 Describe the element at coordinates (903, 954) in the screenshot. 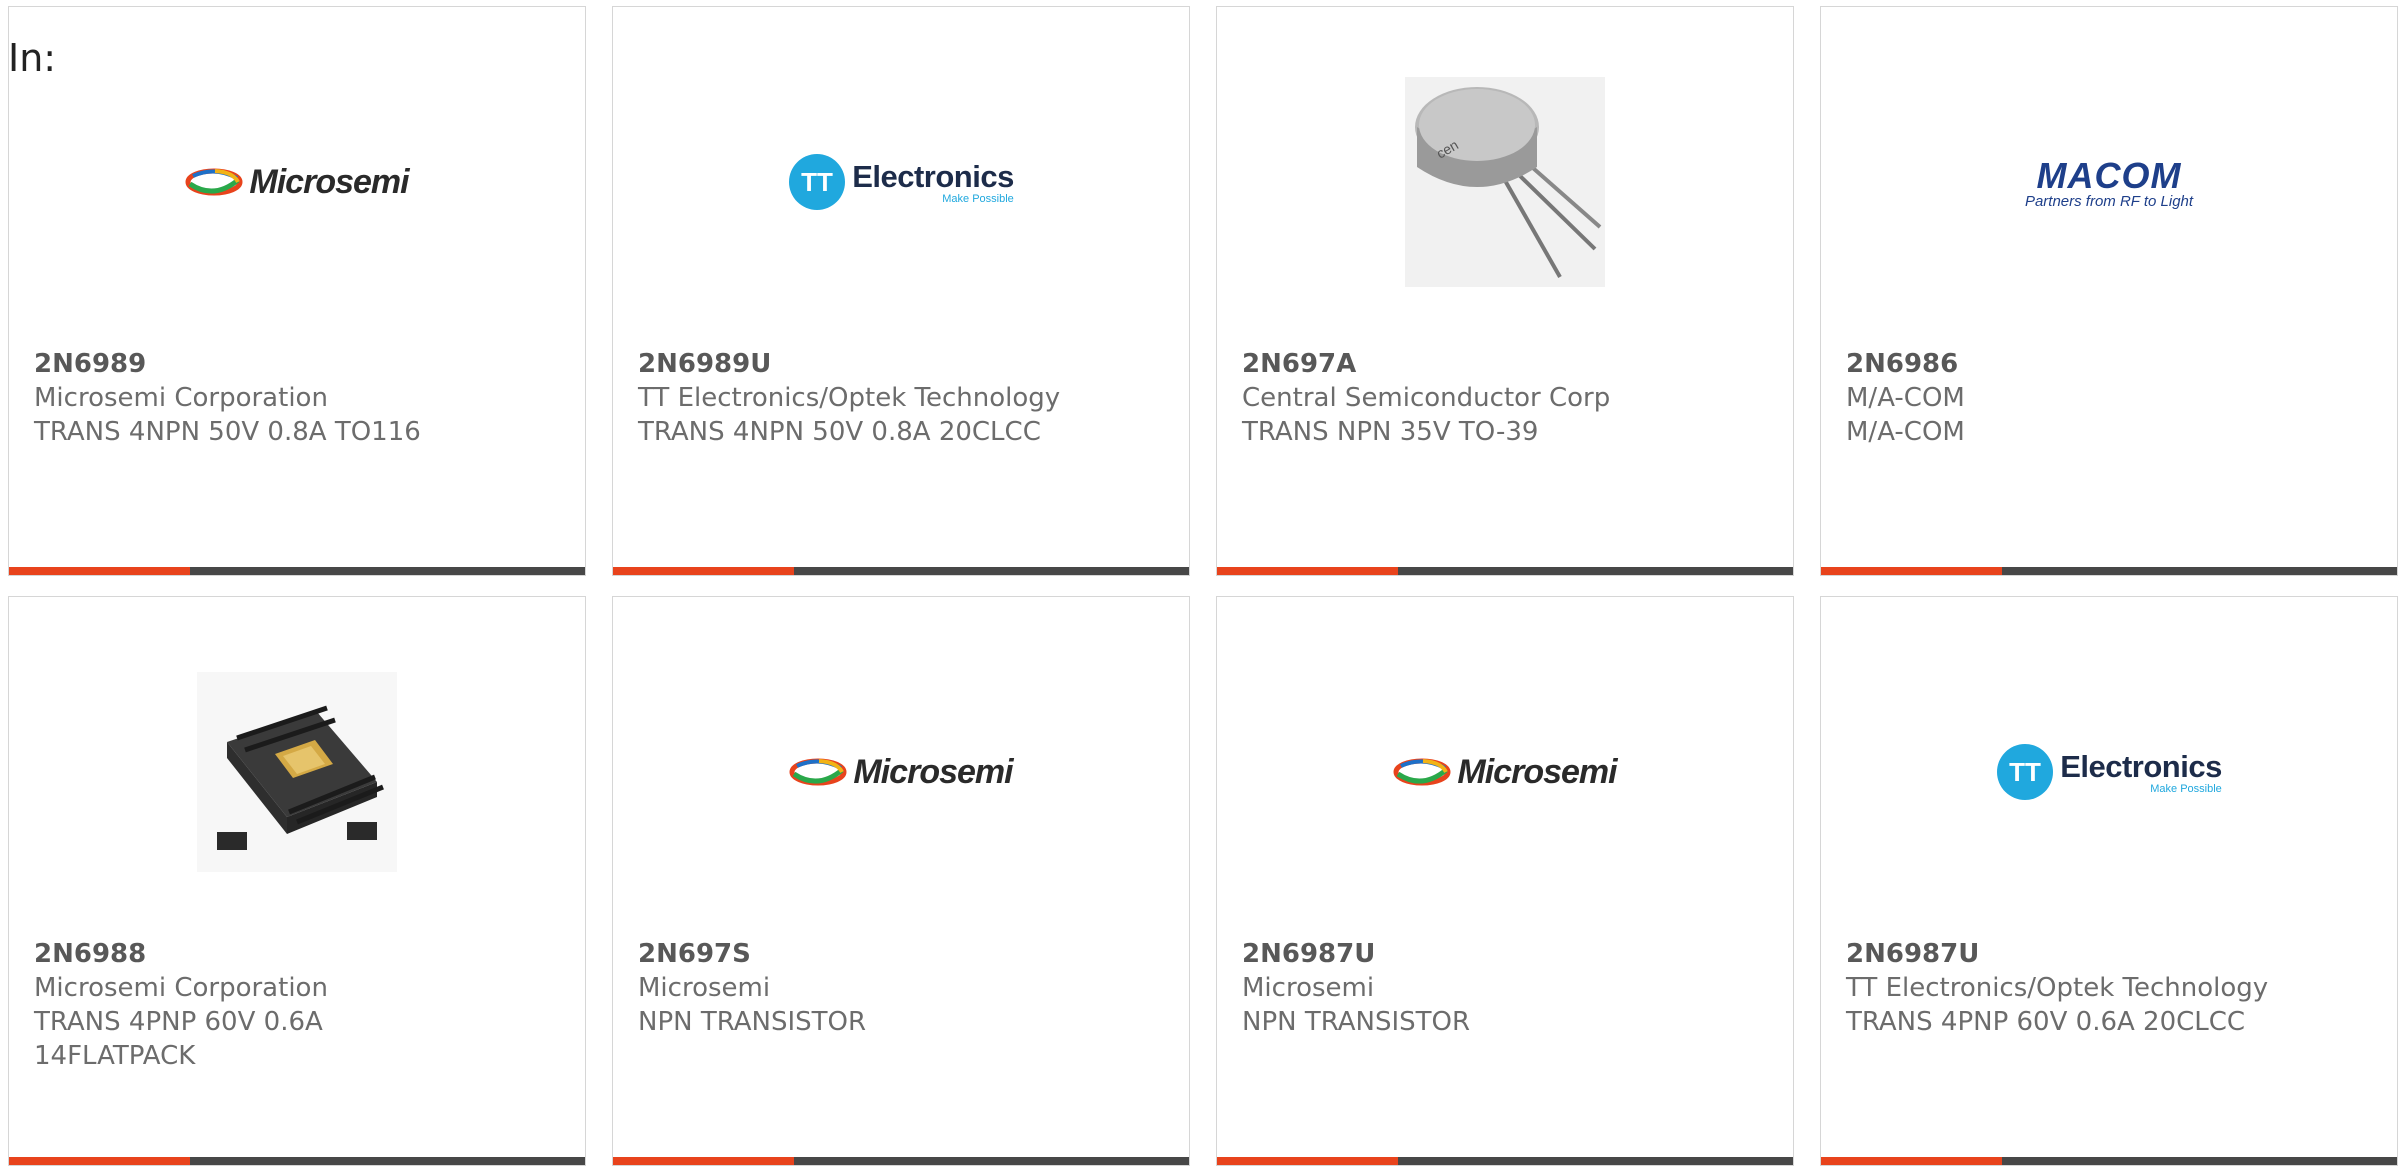

I see `part-number-link: 2N697S` at that location.